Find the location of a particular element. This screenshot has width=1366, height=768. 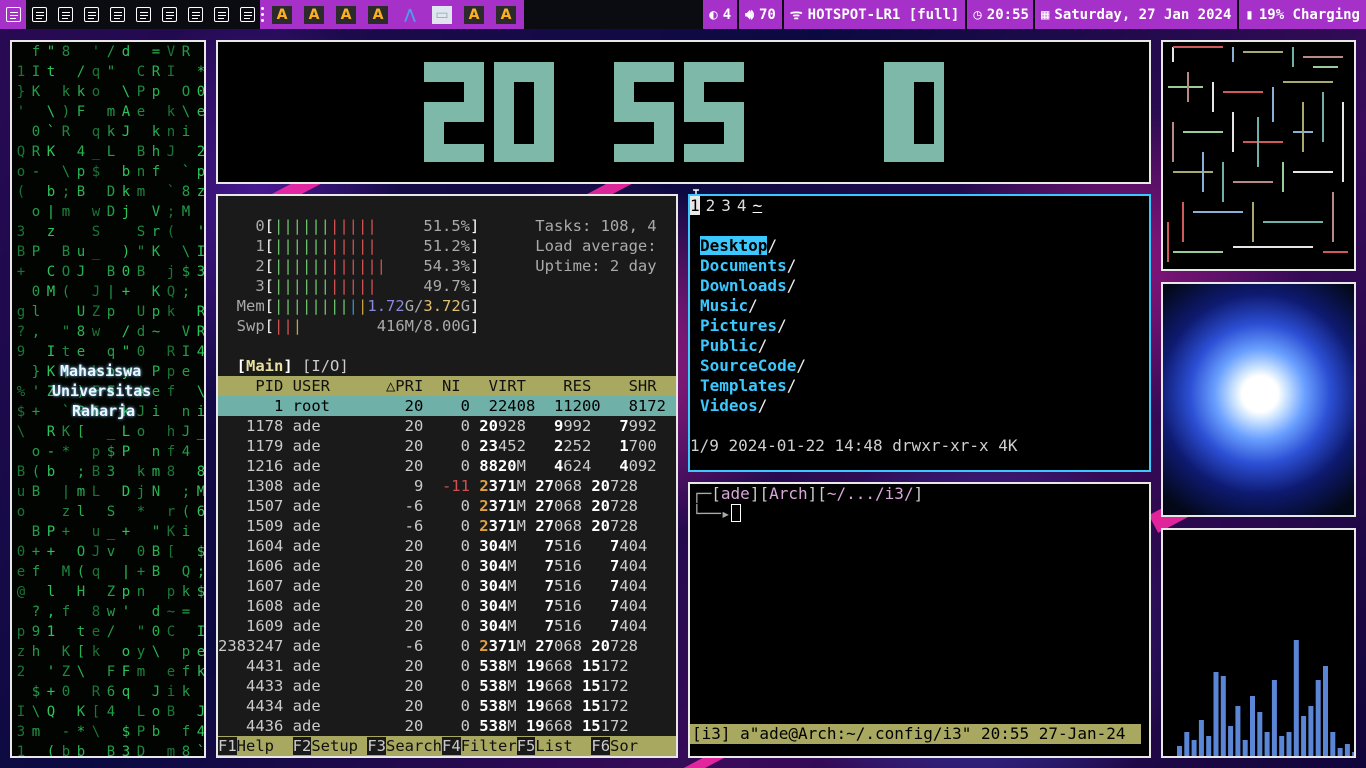

process-row: 1 root 20 0 22408 11200 8172 is located at coordinates (447, 406).